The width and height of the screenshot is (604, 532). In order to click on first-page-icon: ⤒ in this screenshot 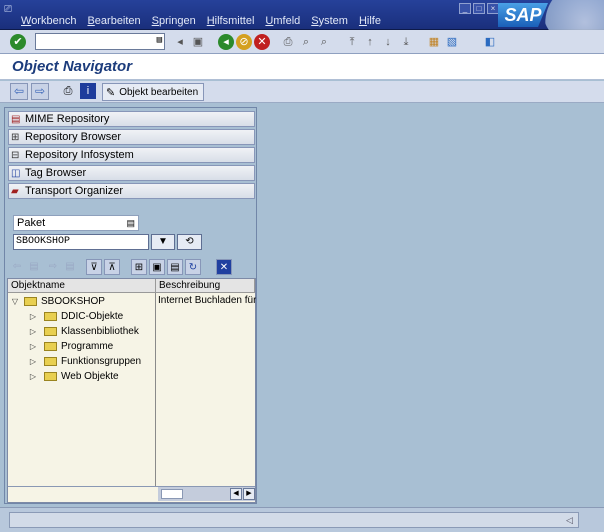, I will do `click(352, 42)`.